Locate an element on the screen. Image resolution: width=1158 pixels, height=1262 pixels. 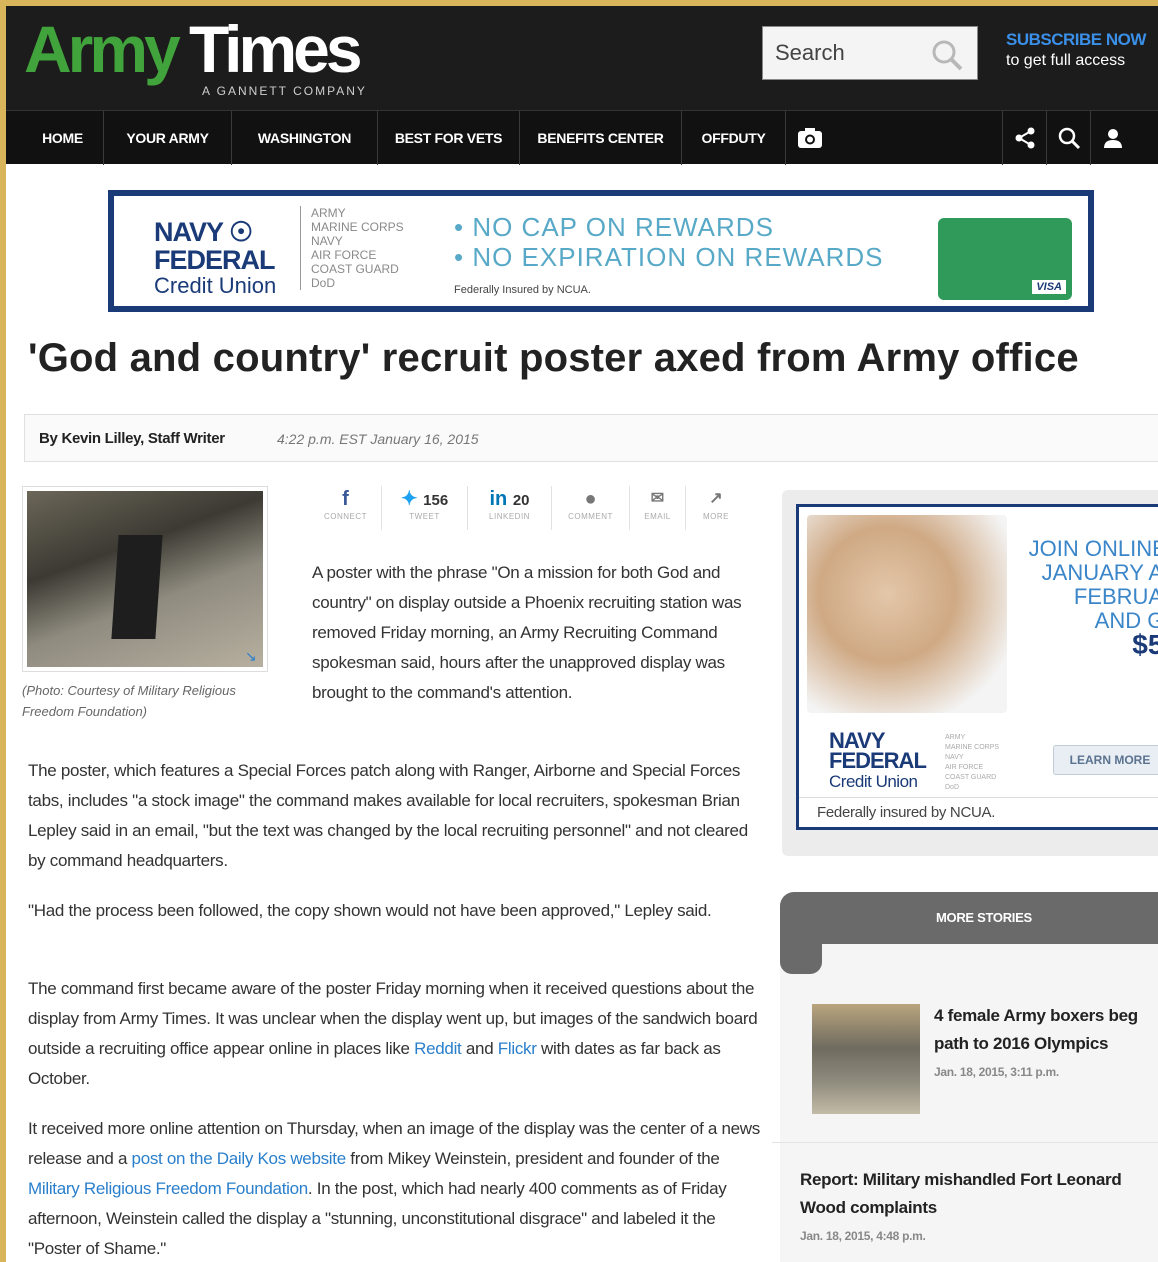
tweet-count: 156 is located at coordinates (436, 500).